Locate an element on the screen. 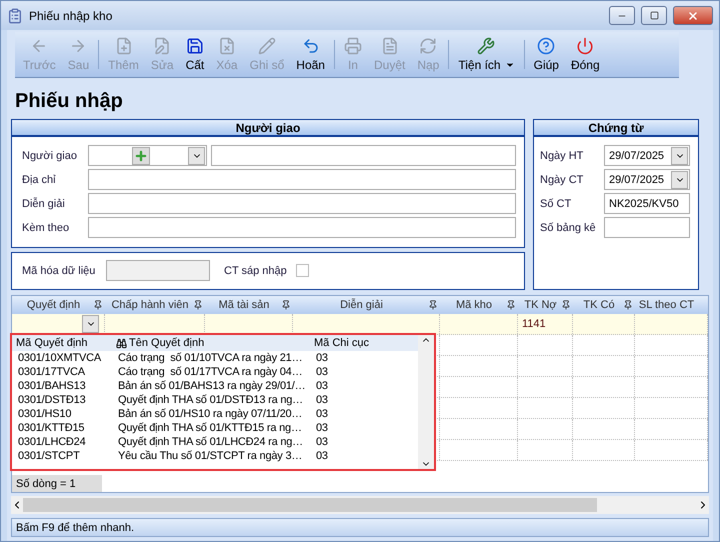 The image size is (720, 542). minimize-button is located at coordinates (622, 15).